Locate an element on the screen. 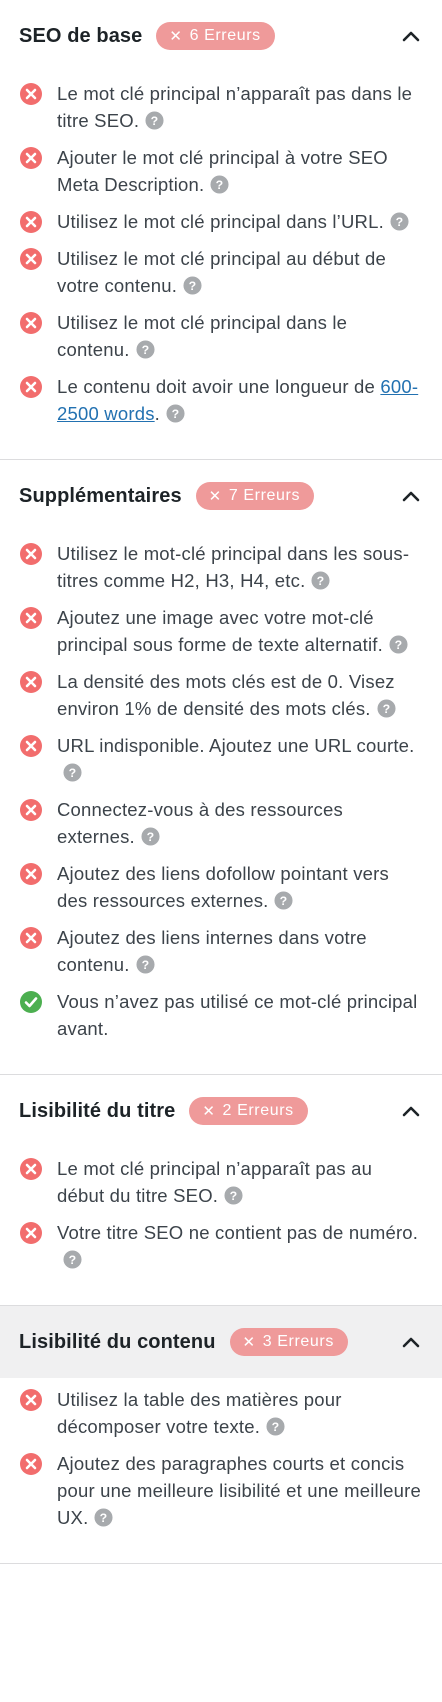  section-header: Lisibilité du contenu ✕ 3 Erreurs is located at coordinates (221, 1342).